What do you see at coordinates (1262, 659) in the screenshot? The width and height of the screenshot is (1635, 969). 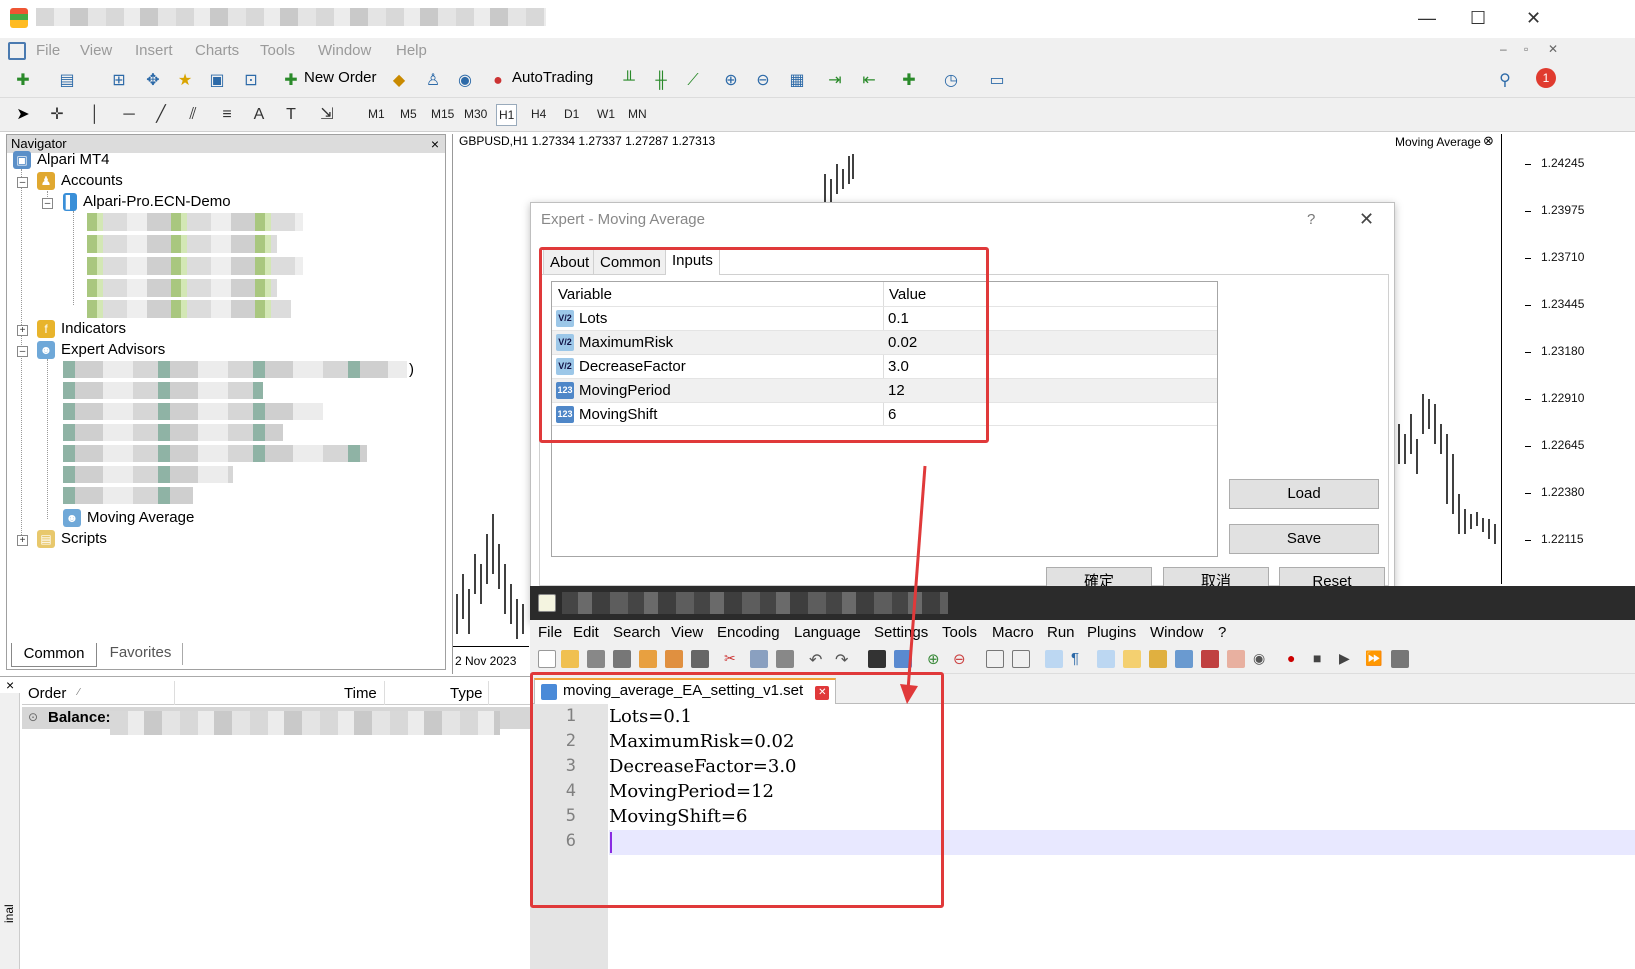 I see `np-monitor-icon: ◉` at bounding box center [1262, 659].